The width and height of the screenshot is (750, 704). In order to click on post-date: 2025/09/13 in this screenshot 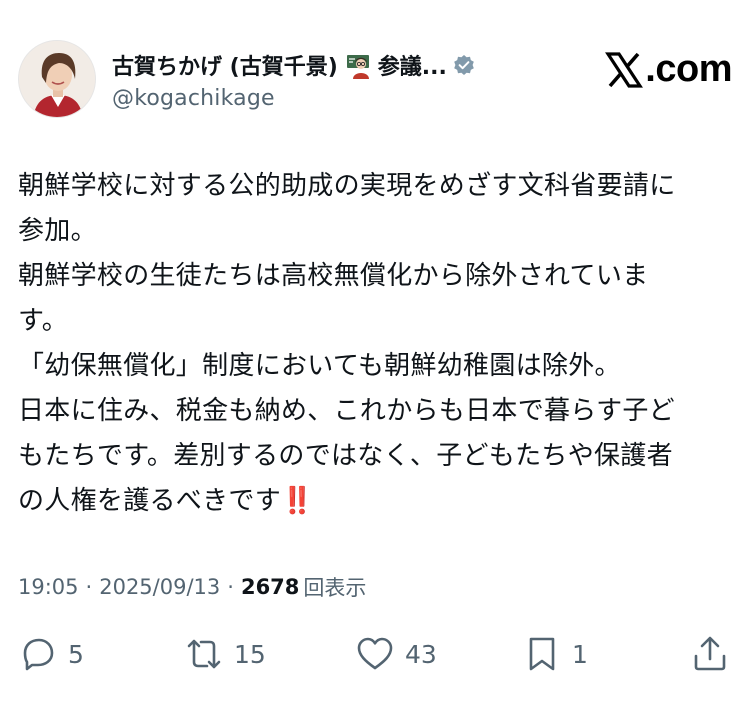, I will do `click(159, 587)`.